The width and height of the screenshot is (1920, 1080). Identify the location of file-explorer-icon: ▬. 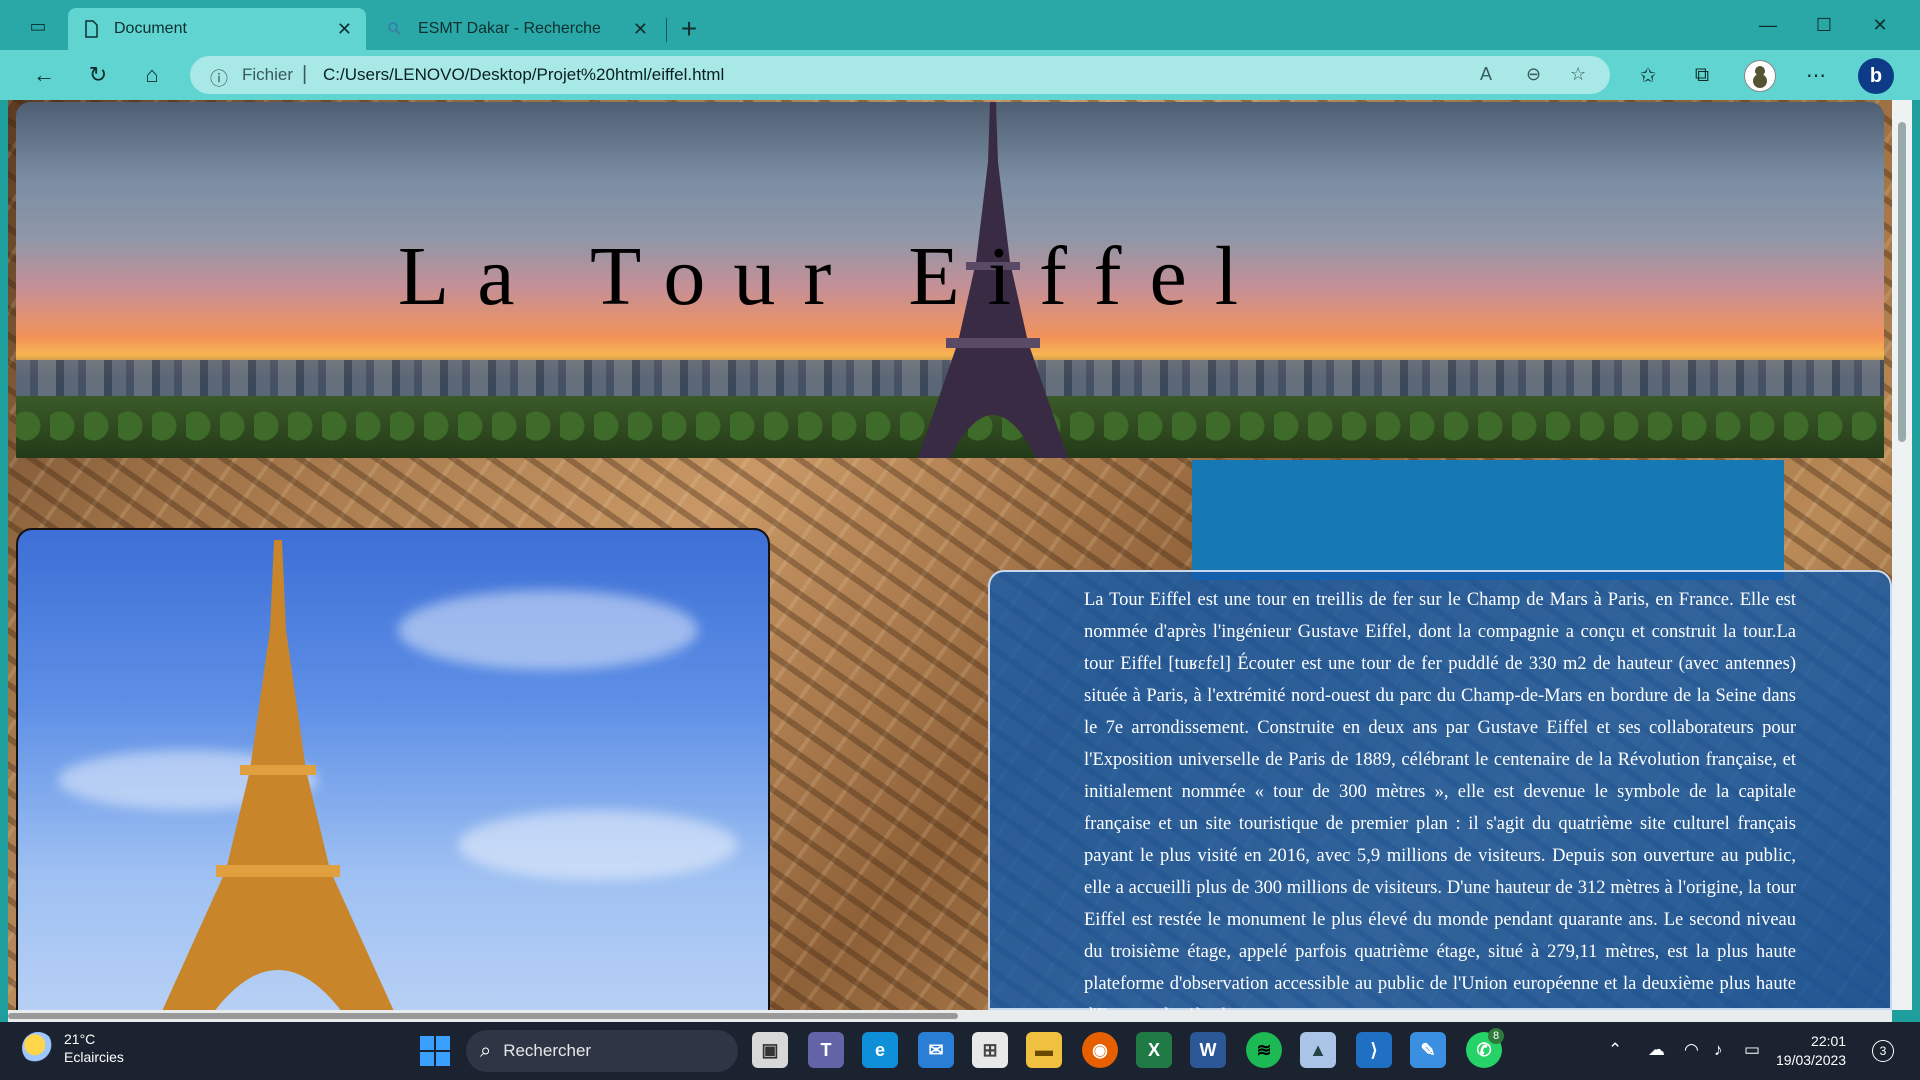
(1044, 1050).